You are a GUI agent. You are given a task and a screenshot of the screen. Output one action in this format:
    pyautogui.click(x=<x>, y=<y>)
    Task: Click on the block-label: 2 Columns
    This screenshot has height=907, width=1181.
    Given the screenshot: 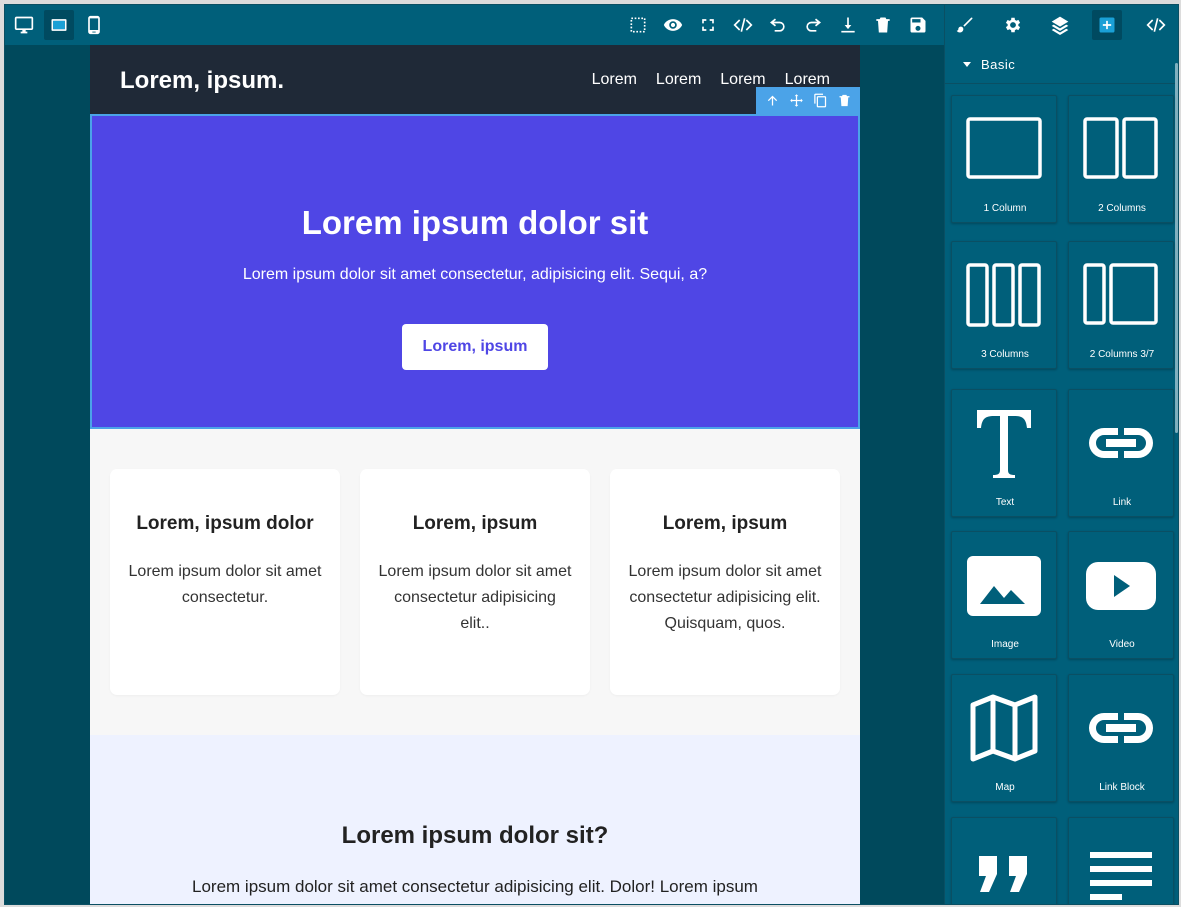 What is the action you would take?
    pyautogui.click(x=1122, y=208)
    